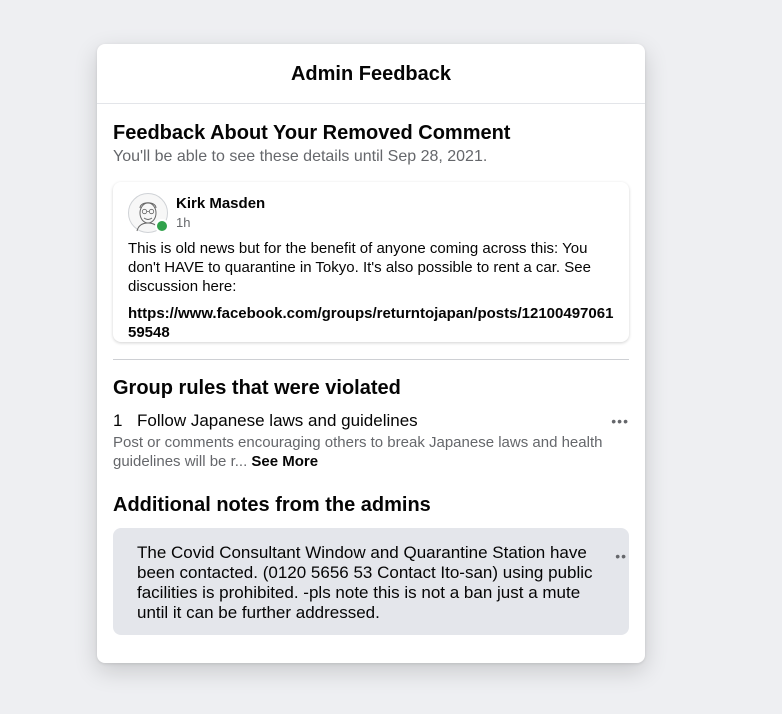 The image size is (782, 714). I want to click on avatar, so click(148, 213).